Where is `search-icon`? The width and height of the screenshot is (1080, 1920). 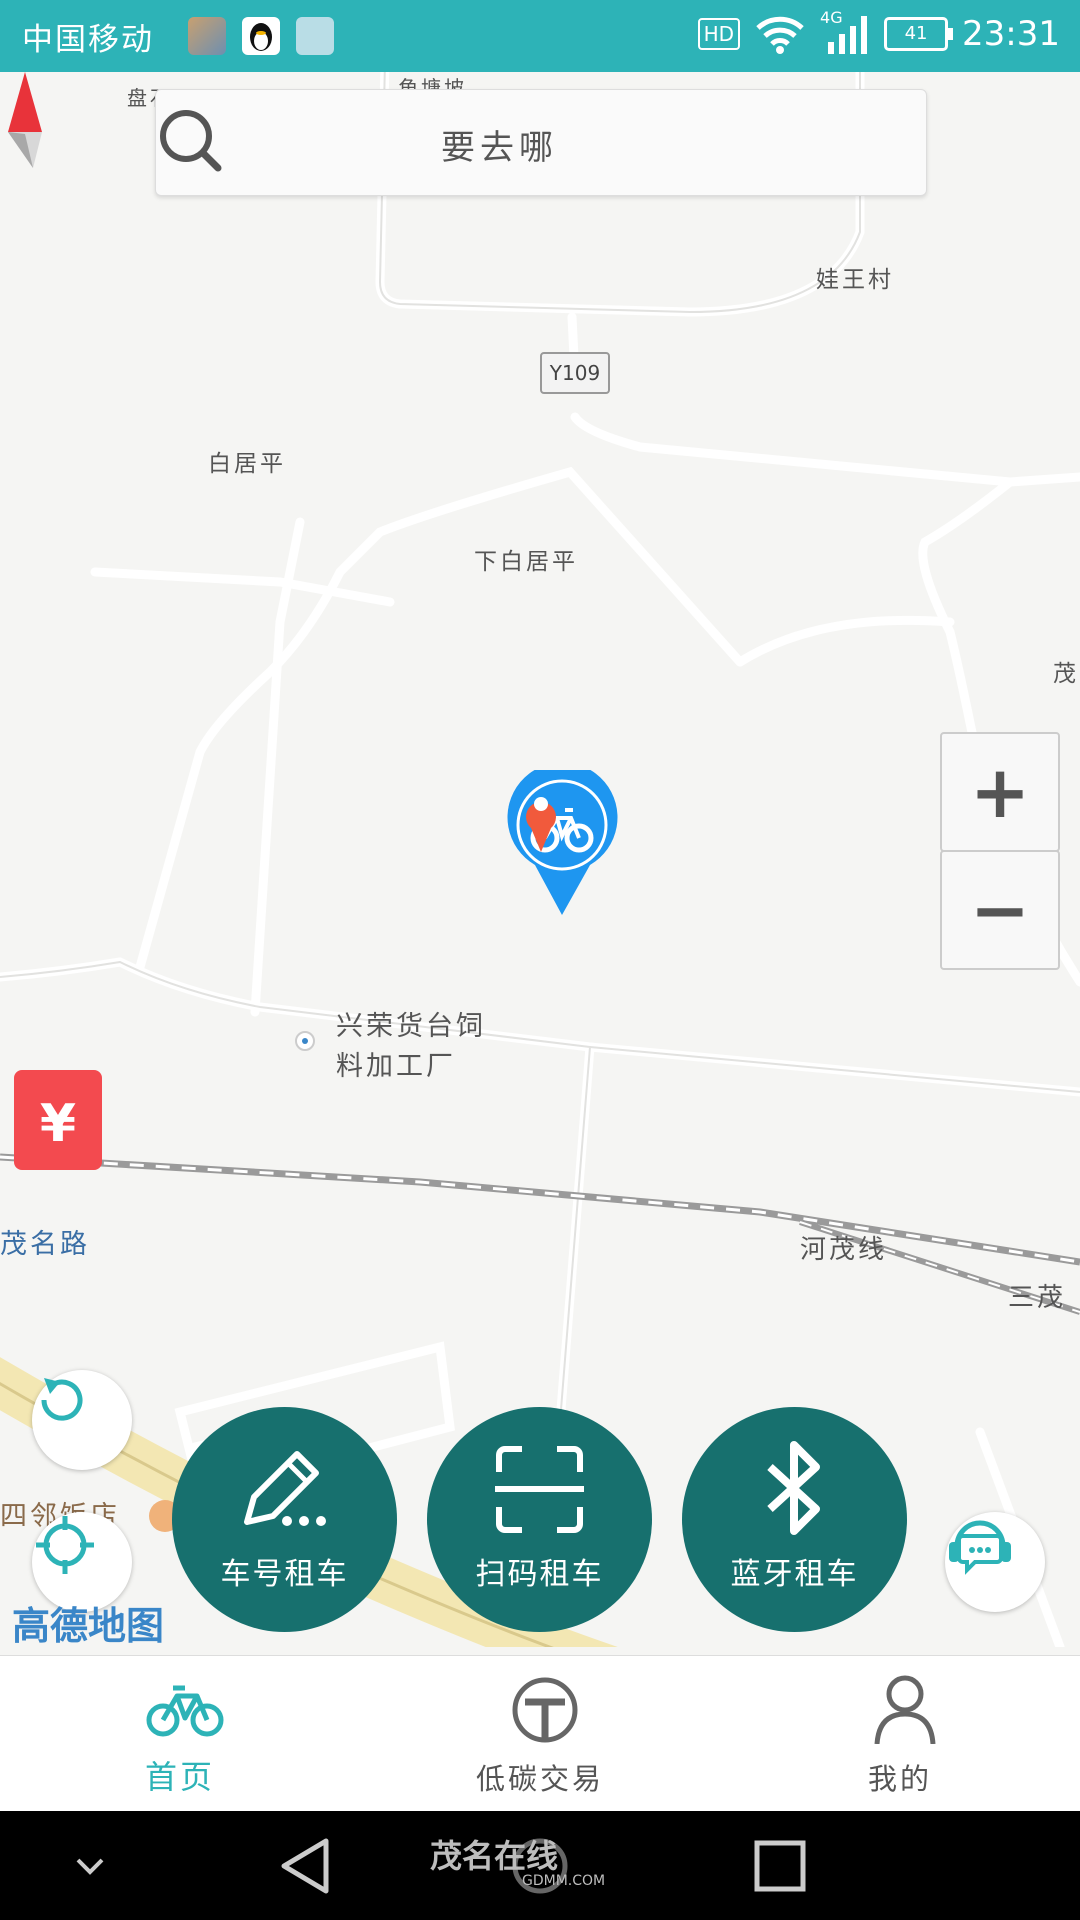
search-icon is located at coordinates (191, 141).